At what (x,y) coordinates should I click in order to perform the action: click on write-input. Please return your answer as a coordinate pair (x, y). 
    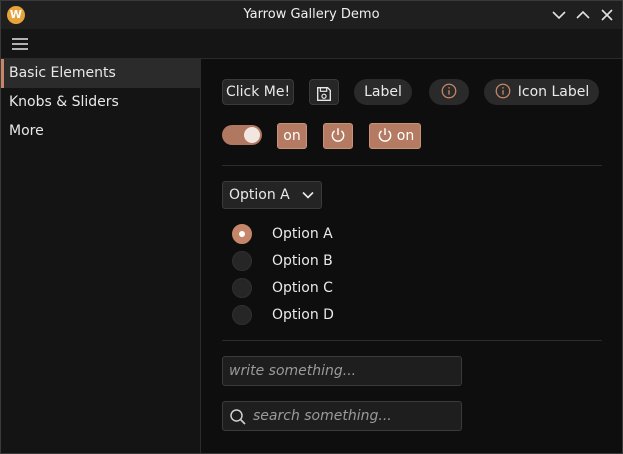
    Looking at the image, I should click on (342, 371).